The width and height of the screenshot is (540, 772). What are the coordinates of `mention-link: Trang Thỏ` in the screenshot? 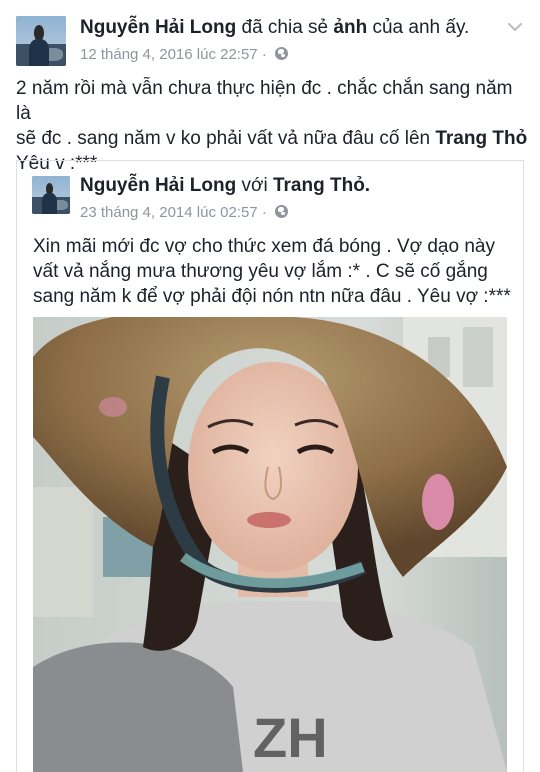 It's located at (481, 138).